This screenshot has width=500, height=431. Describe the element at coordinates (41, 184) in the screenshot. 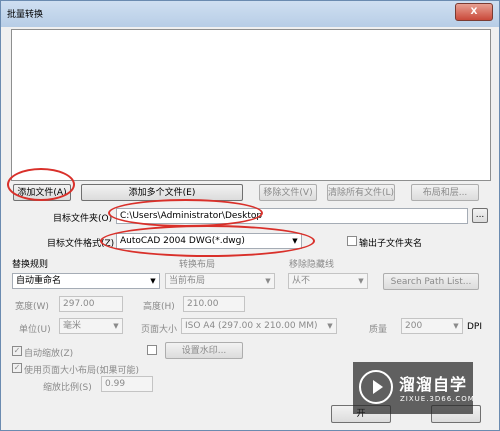

I see `annotation-circle-add-file` at that location.